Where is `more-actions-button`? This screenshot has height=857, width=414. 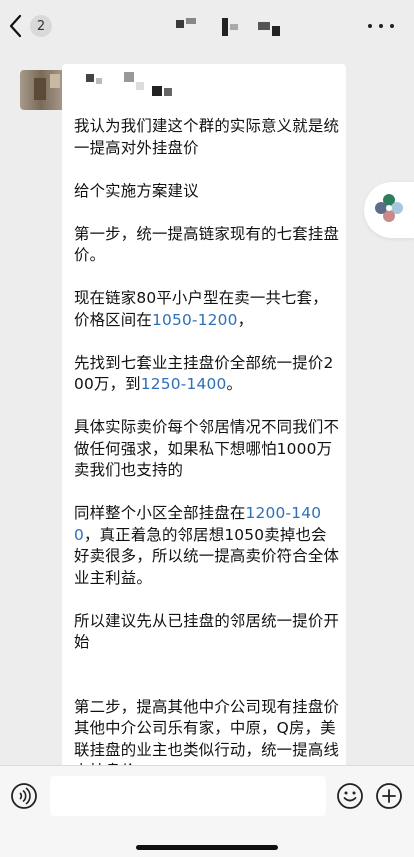
more-actions-button is located at coordinates (389, 796).